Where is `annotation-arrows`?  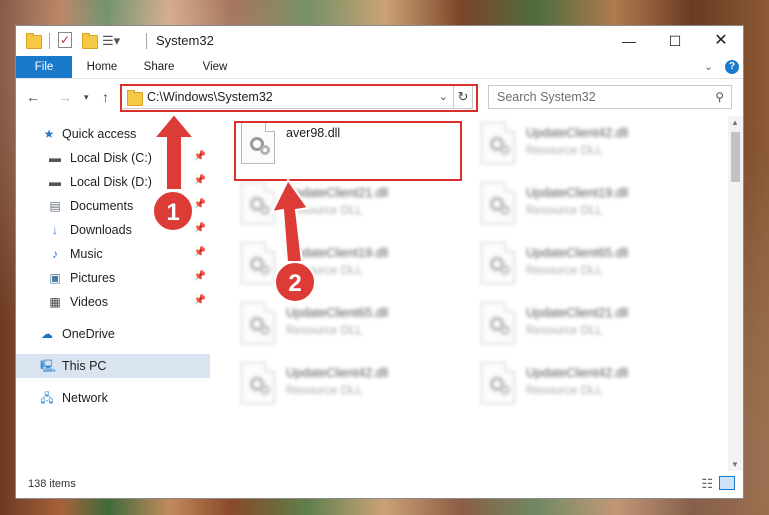
annotation-arrows is located at coordinates (230, 187).